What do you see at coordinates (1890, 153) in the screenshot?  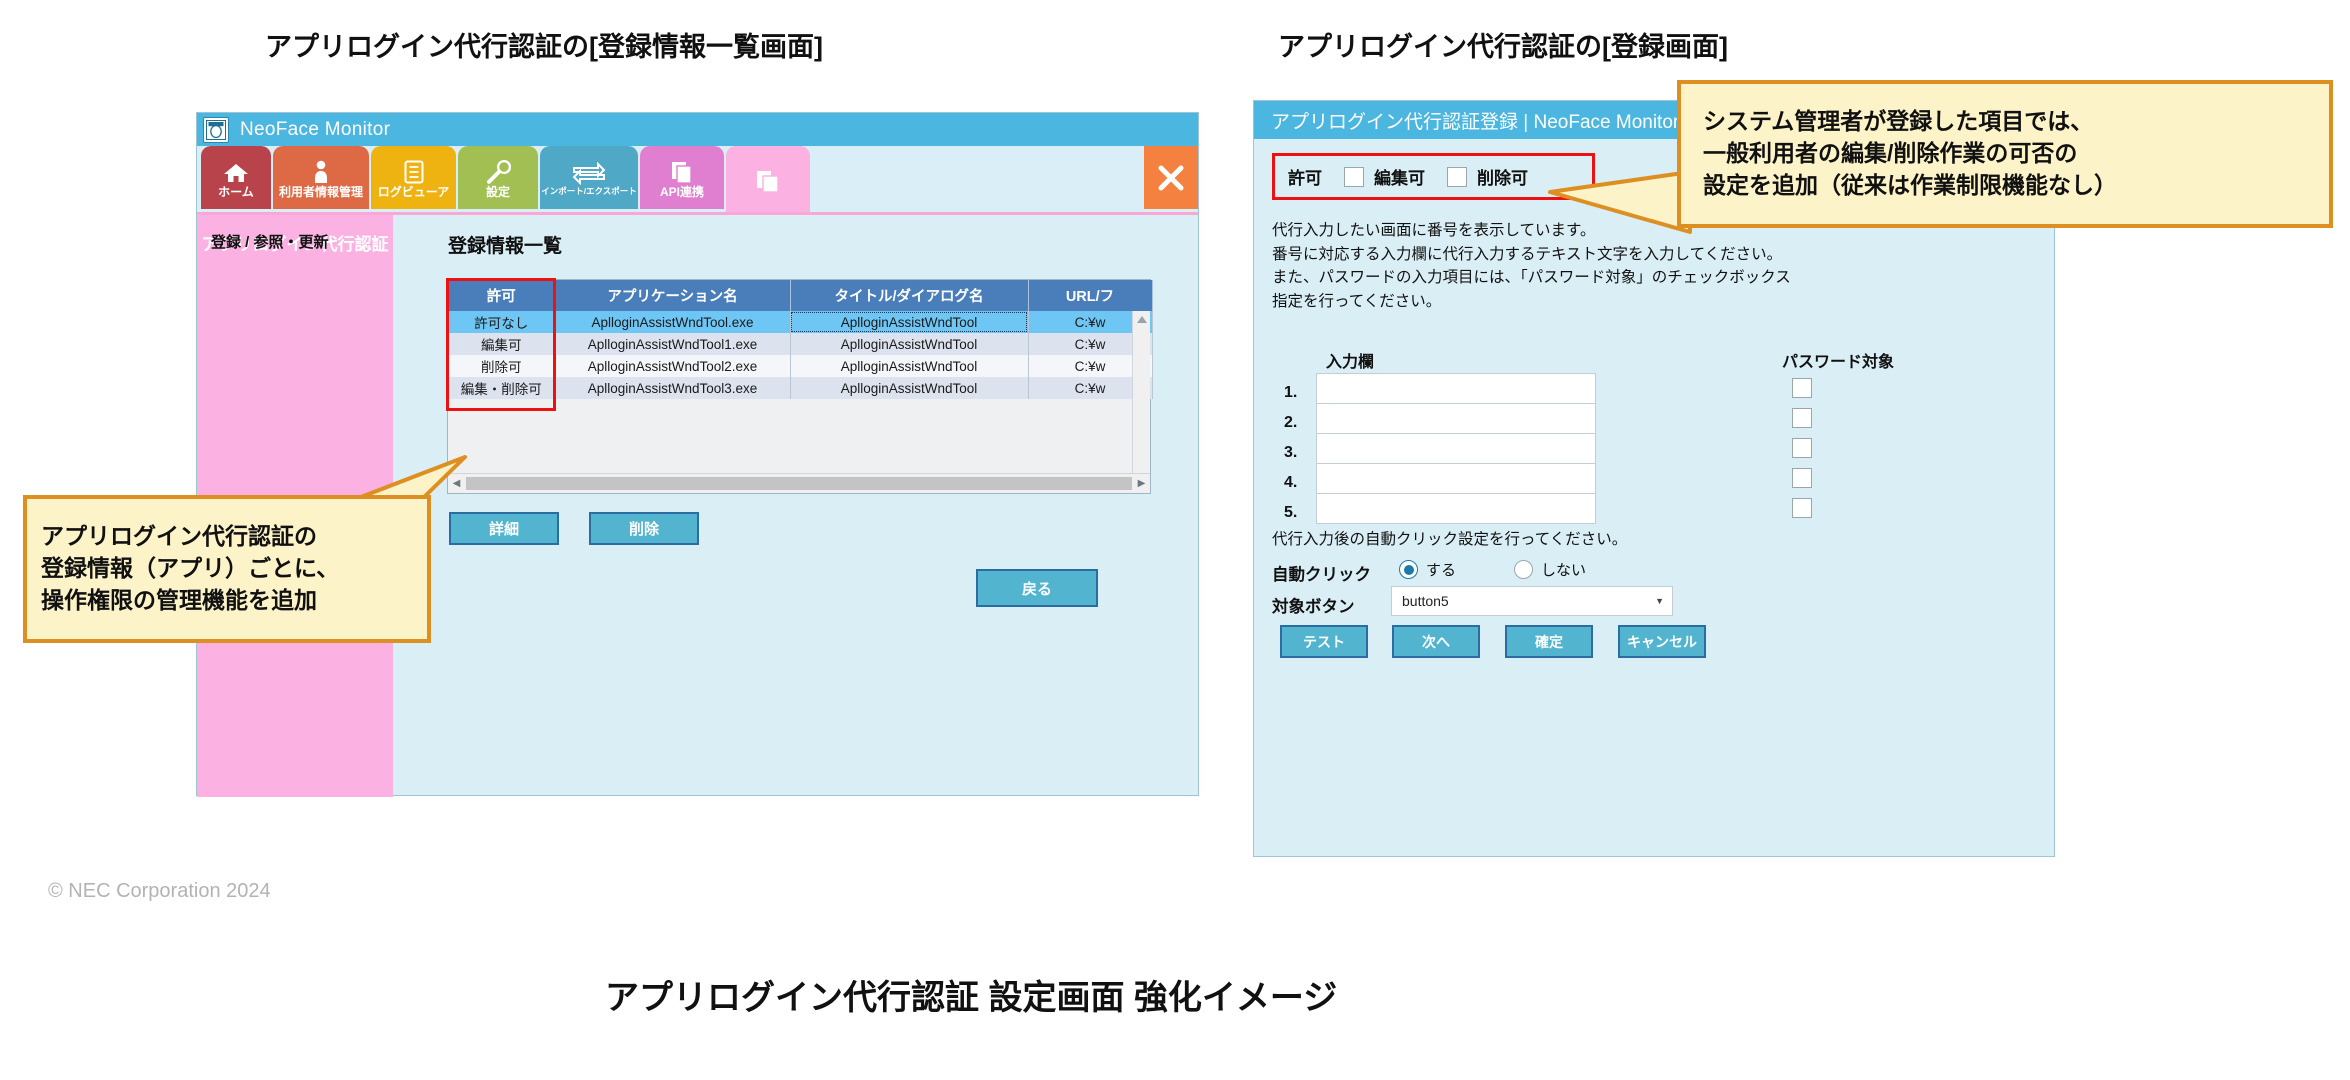 I see `right-callout-line-2: 一般利用者の編集/削除作業の可否の` at bounding box center [1890, 153].